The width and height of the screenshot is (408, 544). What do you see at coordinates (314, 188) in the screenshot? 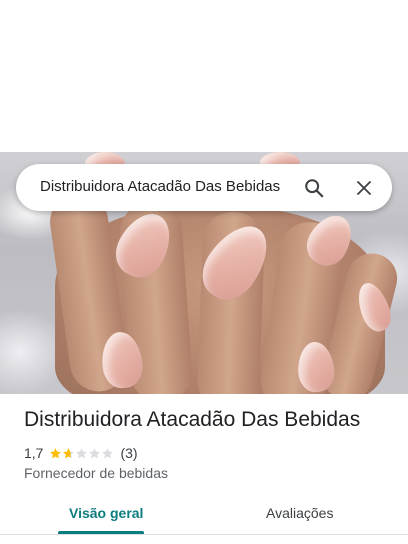
I see `search-icon` at bounding box center [314, 188].